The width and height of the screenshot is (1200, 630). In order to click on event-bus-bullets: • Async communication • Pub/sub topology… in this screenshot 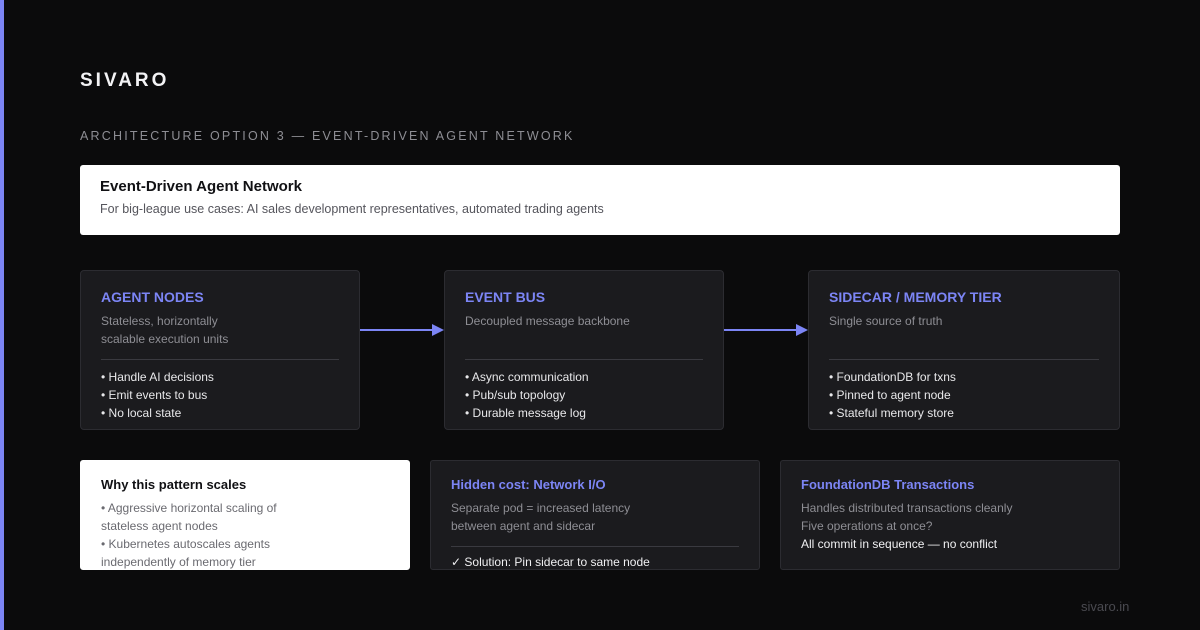, I will do `click(584, 395)`.